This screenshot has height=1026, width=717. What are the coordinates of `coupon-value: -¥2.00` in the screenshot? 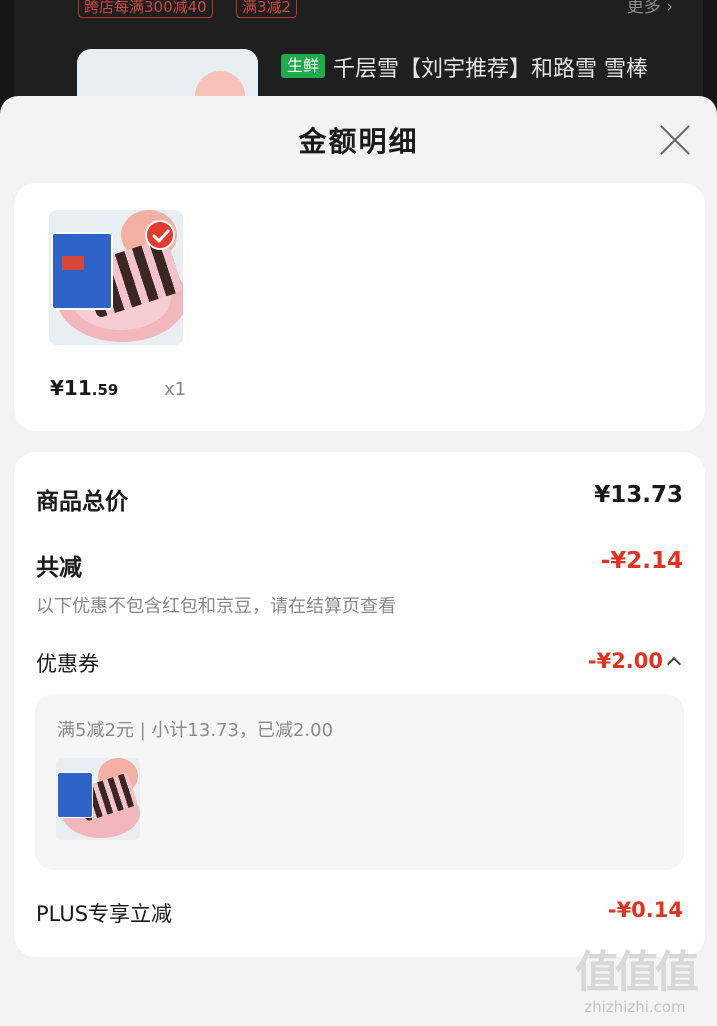 It's located at (625, 661).